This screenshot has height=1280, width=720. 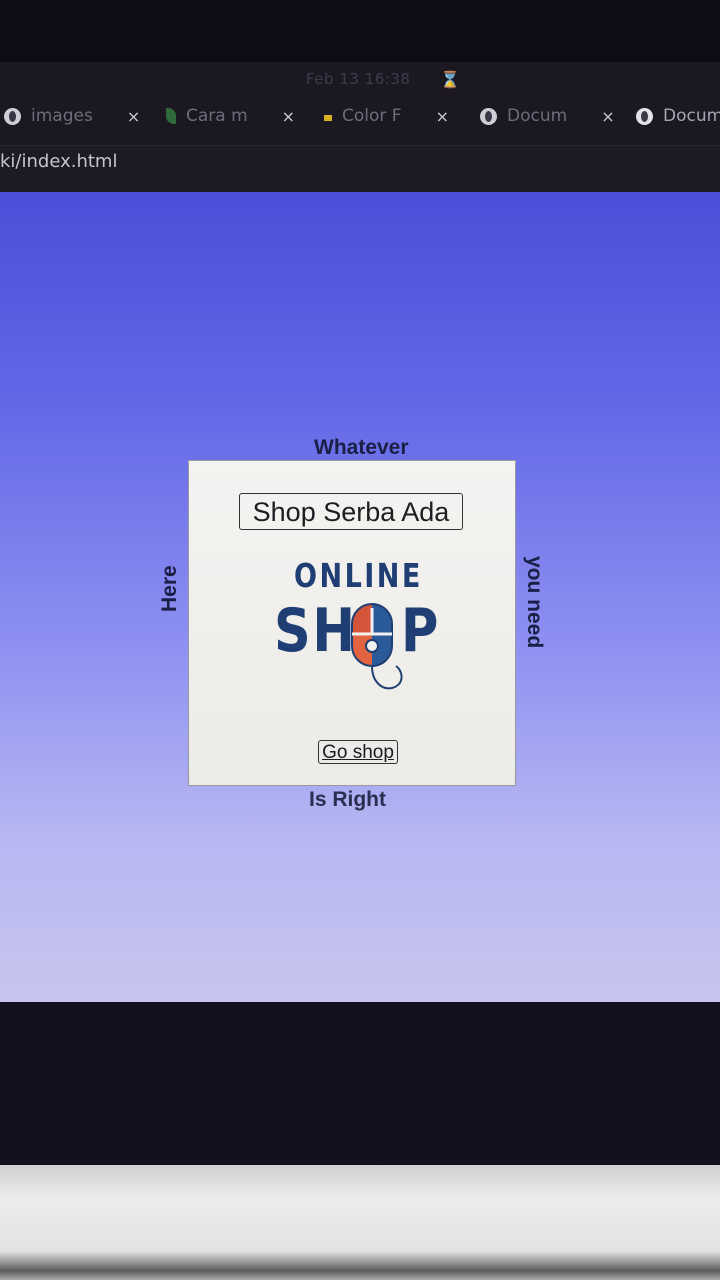 What do you see at coordinates (372, 116) in the screenshot?
I see `tab-label: Color F` at bounding box center [372, 116].